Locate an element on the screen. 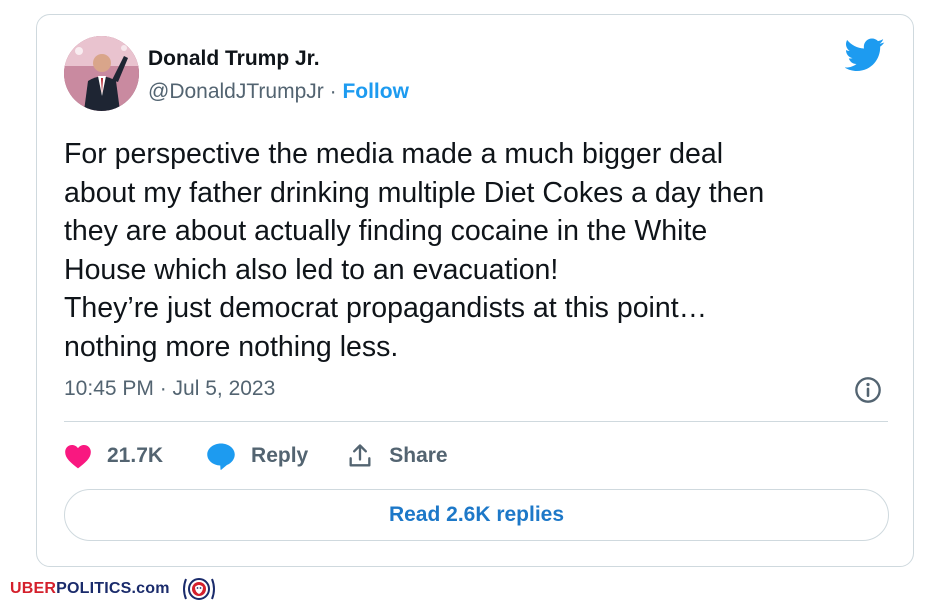 This screenshot has width=940, height=603. avatar is located at coordinates (101, 73).